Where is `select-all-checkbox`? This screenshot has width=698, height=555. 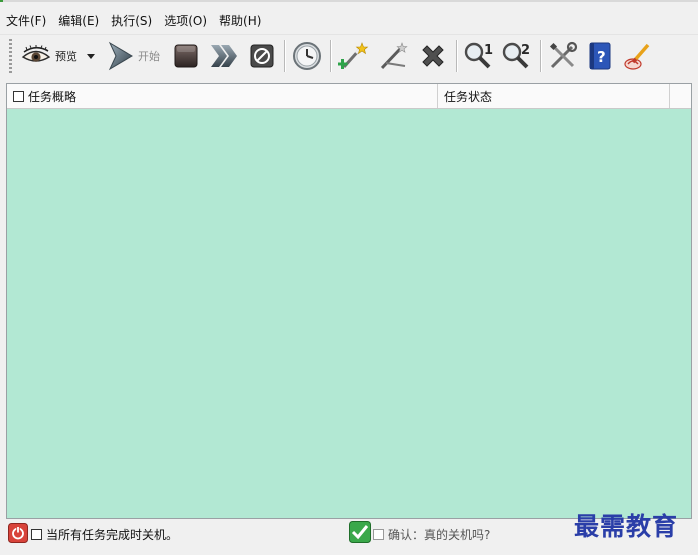
select-all-checkbox is located at coordinates (18, 96).